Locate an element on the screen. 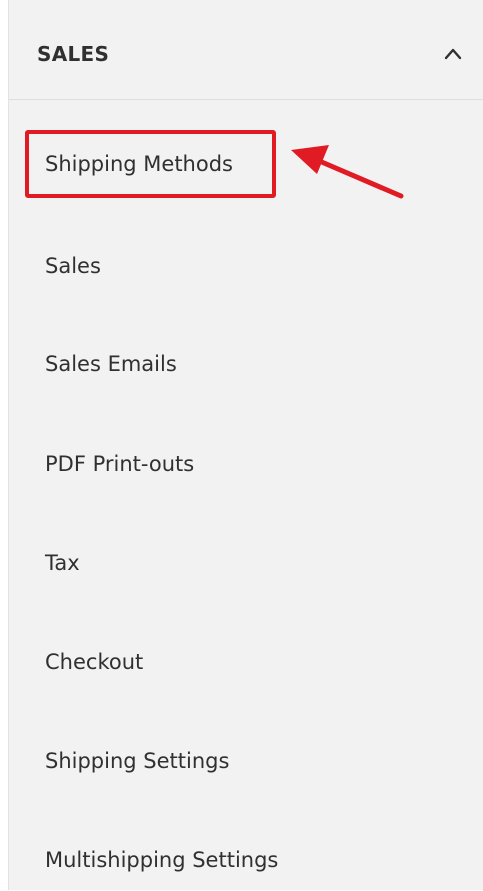 The height and width of the screenshot is (891, 483). nav-item-shipping-settings: Shipping Settings is located at coordinates (246, 762).